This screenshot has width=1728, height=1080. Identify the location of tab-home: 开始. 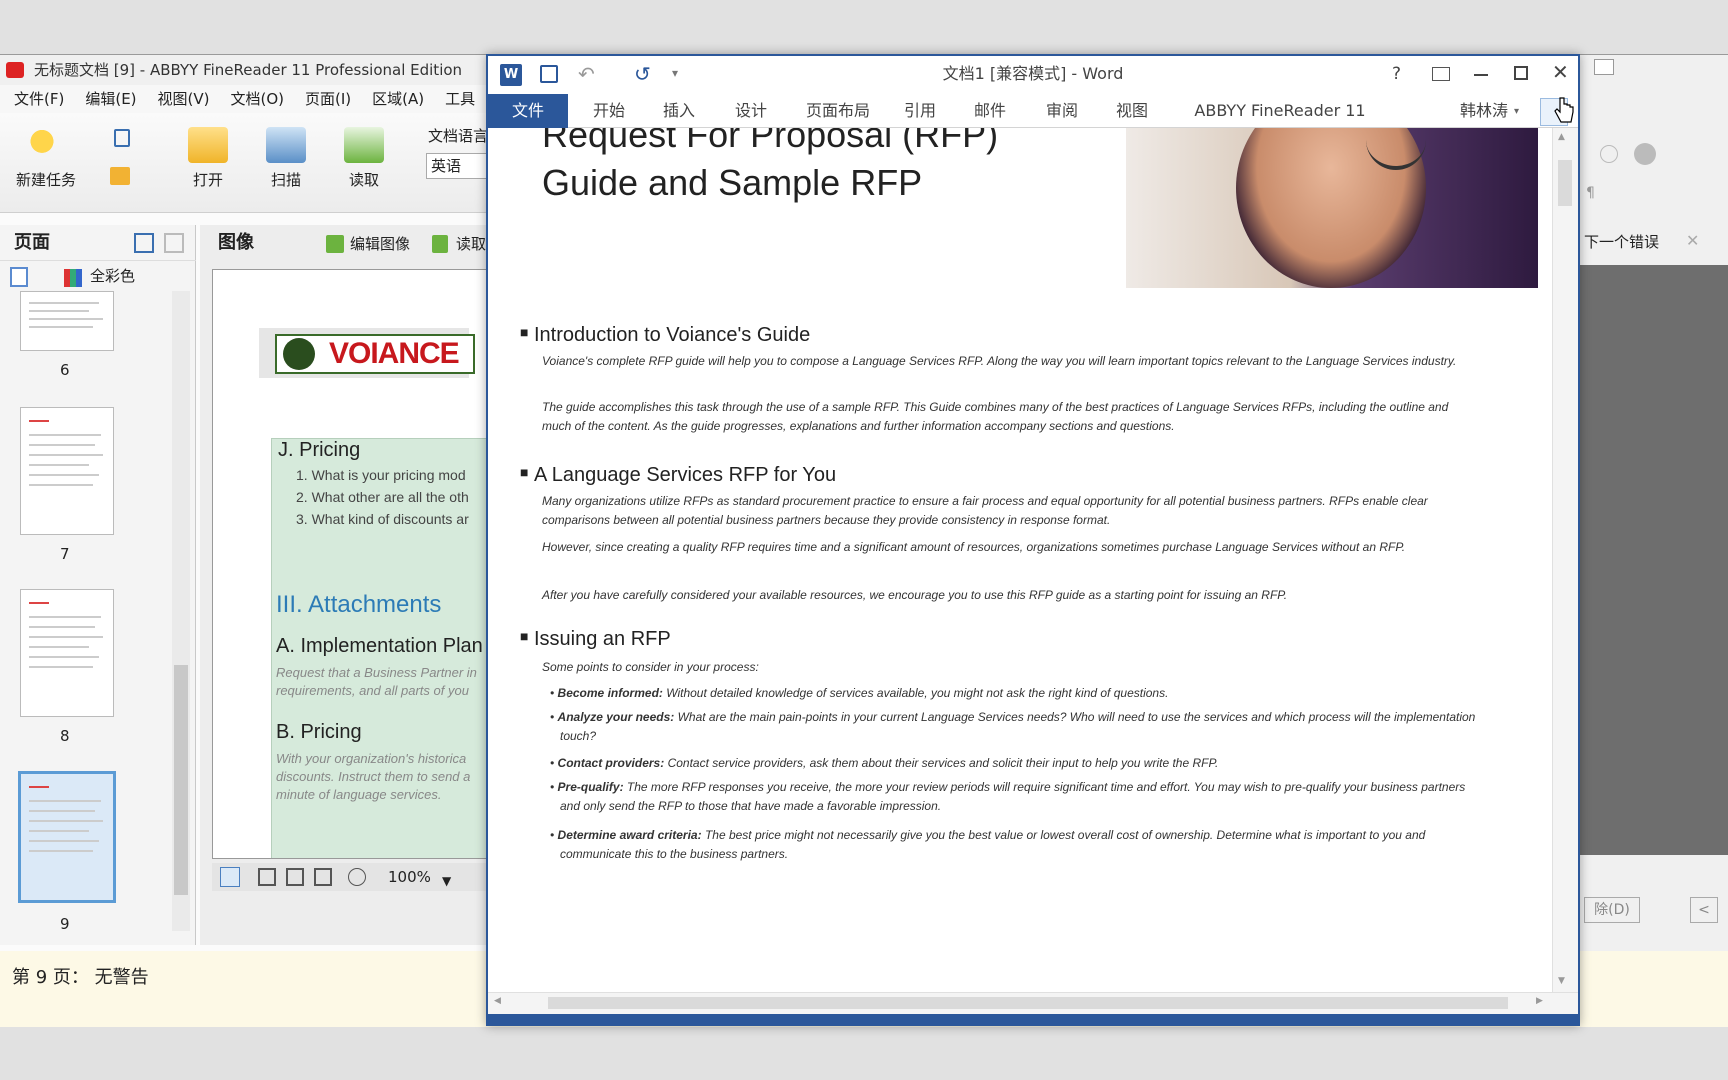
(609, 111).